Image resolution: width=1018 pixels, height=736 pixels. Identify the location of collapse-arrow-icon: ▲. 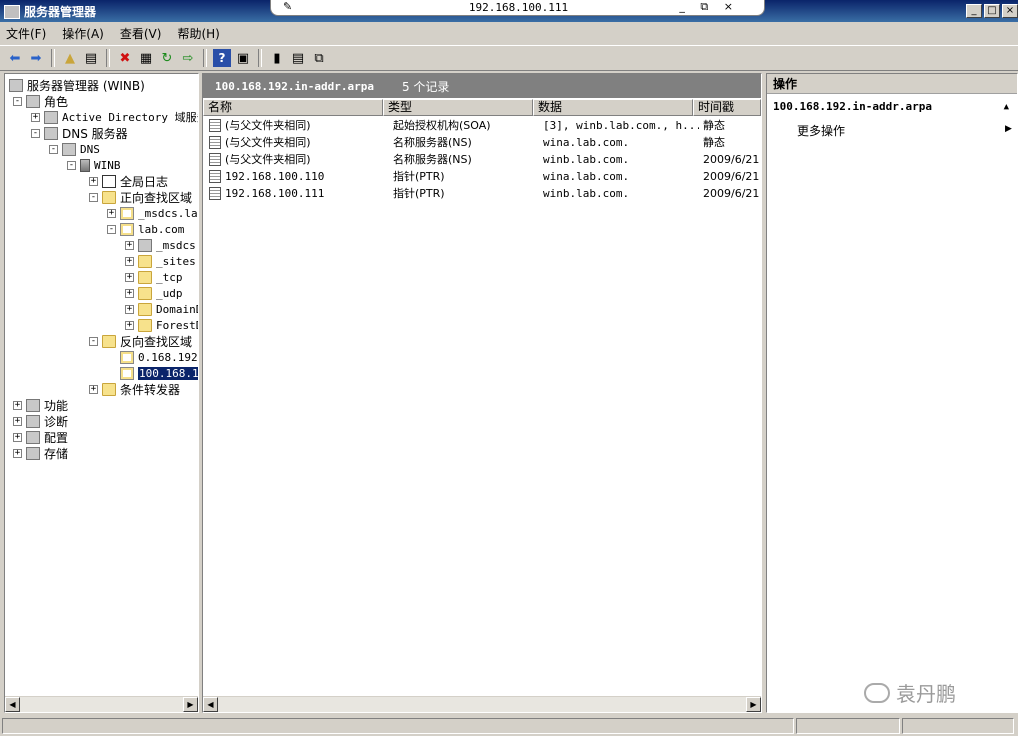
(1006, 107).